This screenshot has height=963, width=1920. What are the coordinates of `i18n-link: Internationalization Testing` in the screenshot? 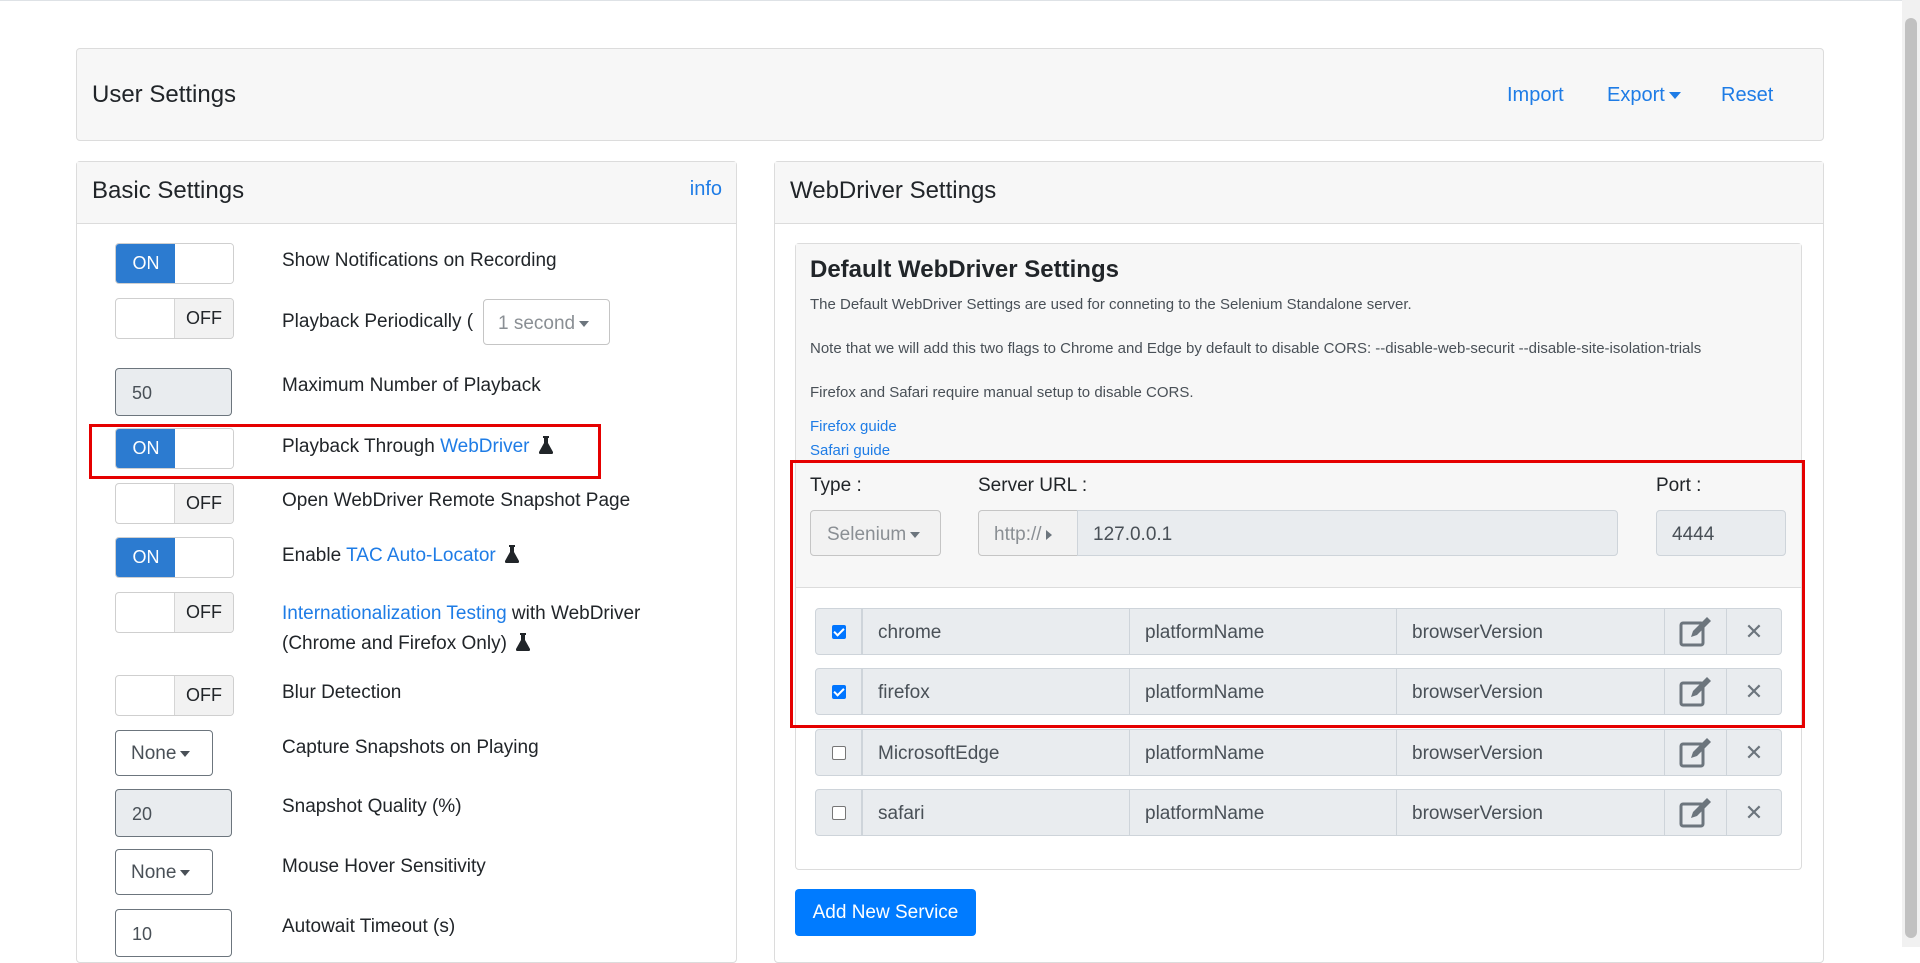 It's located at (394, 613).